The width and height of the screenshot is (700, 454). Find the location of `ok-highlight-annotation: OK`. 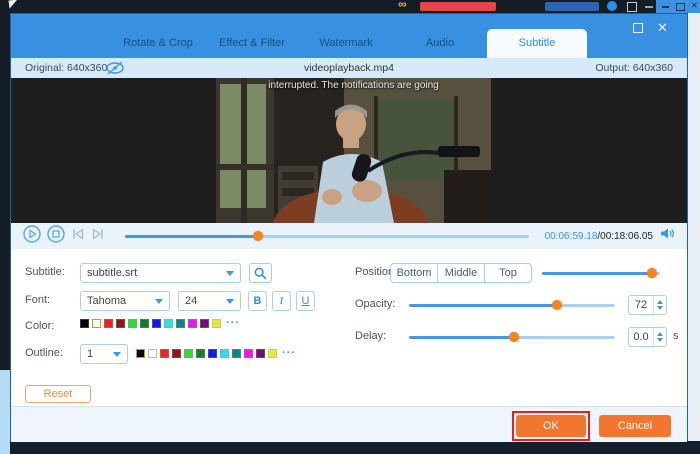

ok-highlight-annotation: OK is located at coordinates (551, 426).